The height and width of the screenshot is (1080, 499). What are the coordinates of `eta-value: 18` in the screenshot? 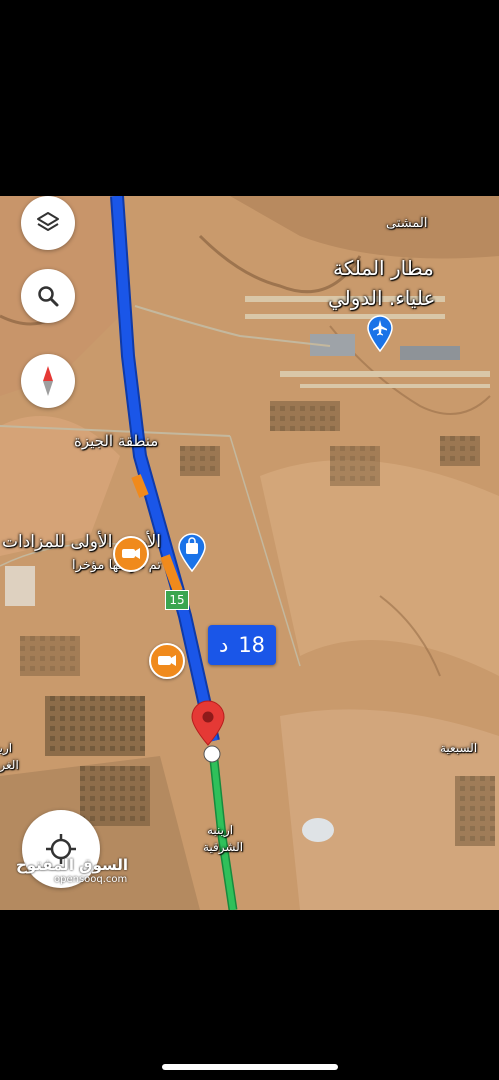 It's located at (252, 645).